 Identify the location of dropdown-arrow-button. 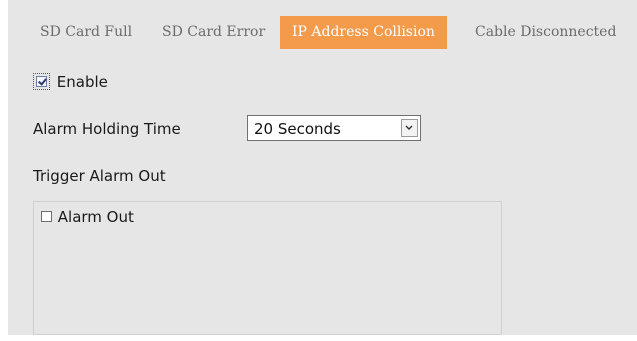
(409, 128).